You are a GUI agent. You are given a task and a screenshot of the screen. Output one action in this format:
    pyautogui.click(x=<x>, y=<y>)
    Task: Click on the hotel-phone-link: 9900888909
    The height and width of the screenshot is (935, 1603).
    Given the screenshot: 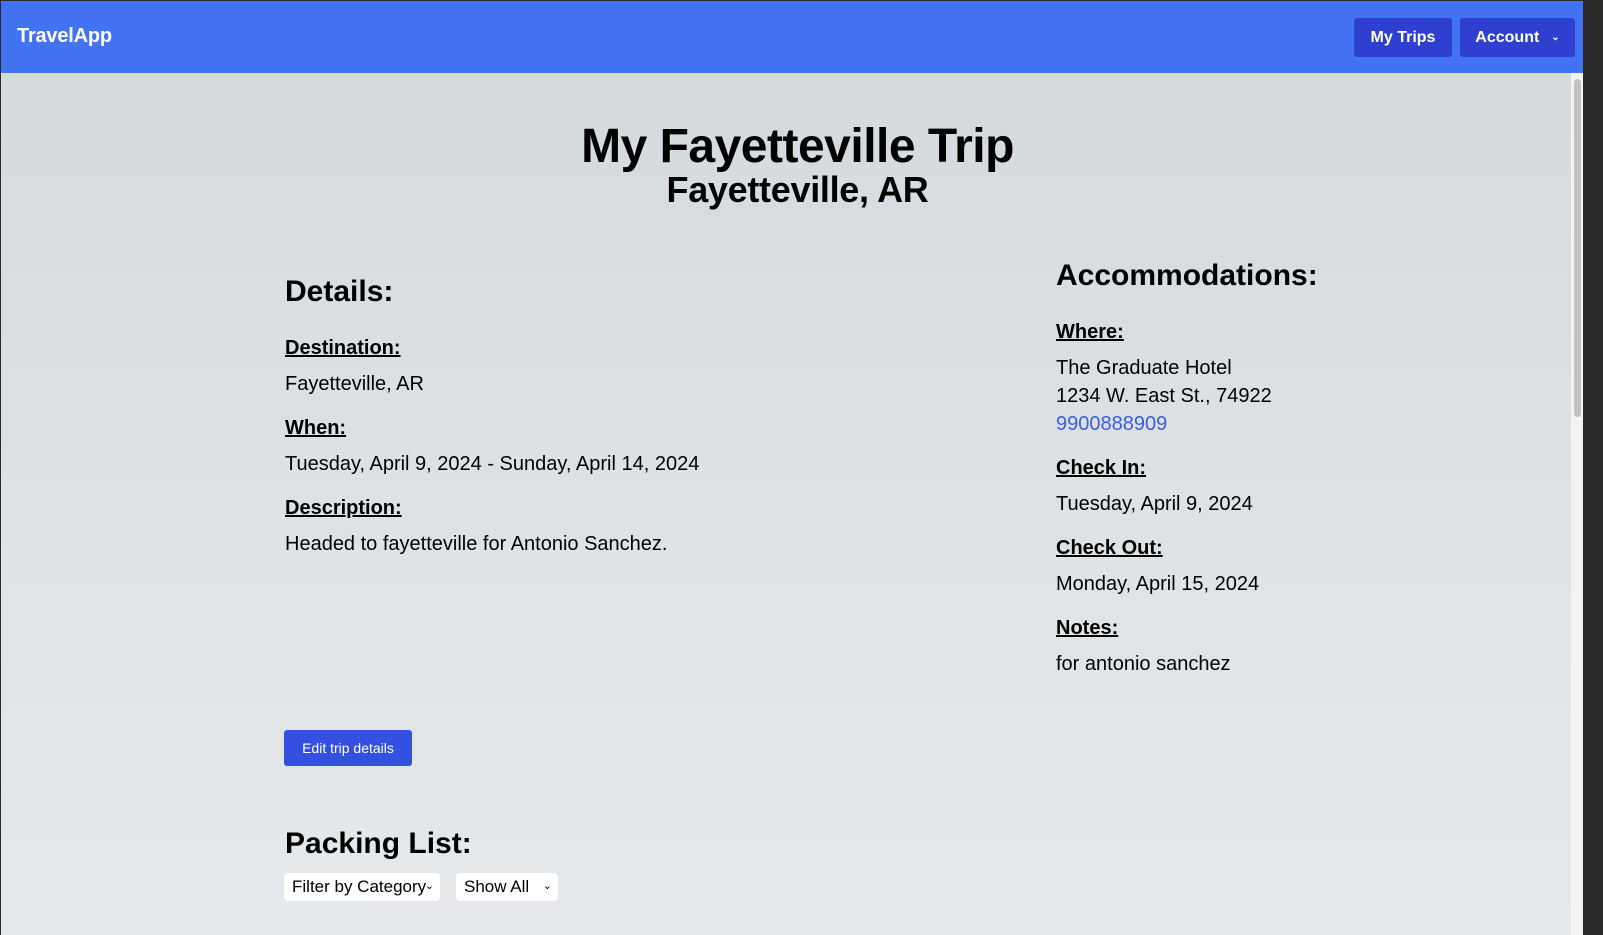 What is the action you would take?
    pyautogui.click(x=1111, y=424)
    